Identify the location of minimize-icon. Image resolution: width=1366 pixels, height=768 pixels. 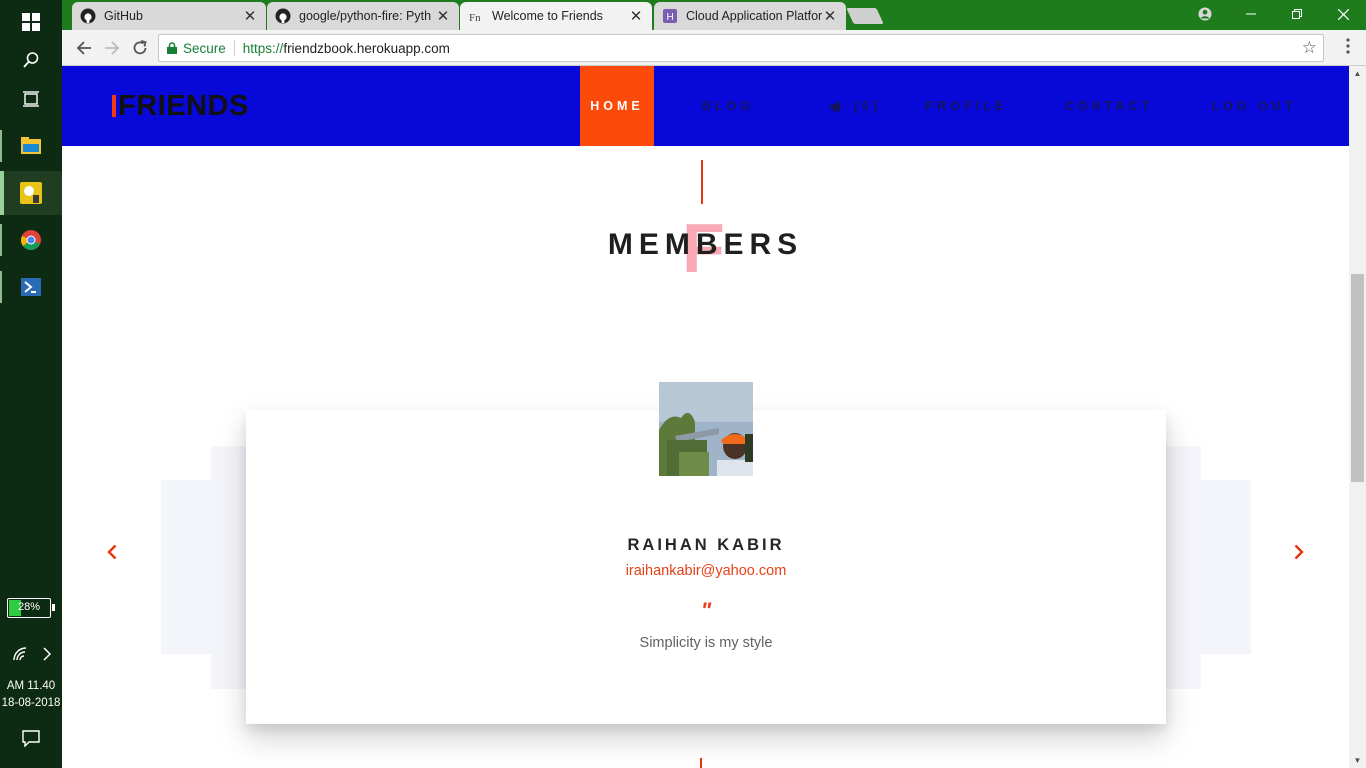
(1251, 14).